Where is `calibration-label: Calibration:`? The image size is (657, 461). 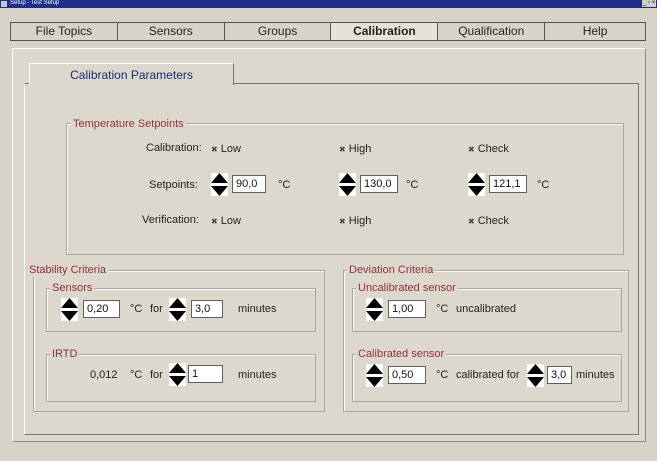 calibration-label: Calibration: is located at coordinates (174, 148).